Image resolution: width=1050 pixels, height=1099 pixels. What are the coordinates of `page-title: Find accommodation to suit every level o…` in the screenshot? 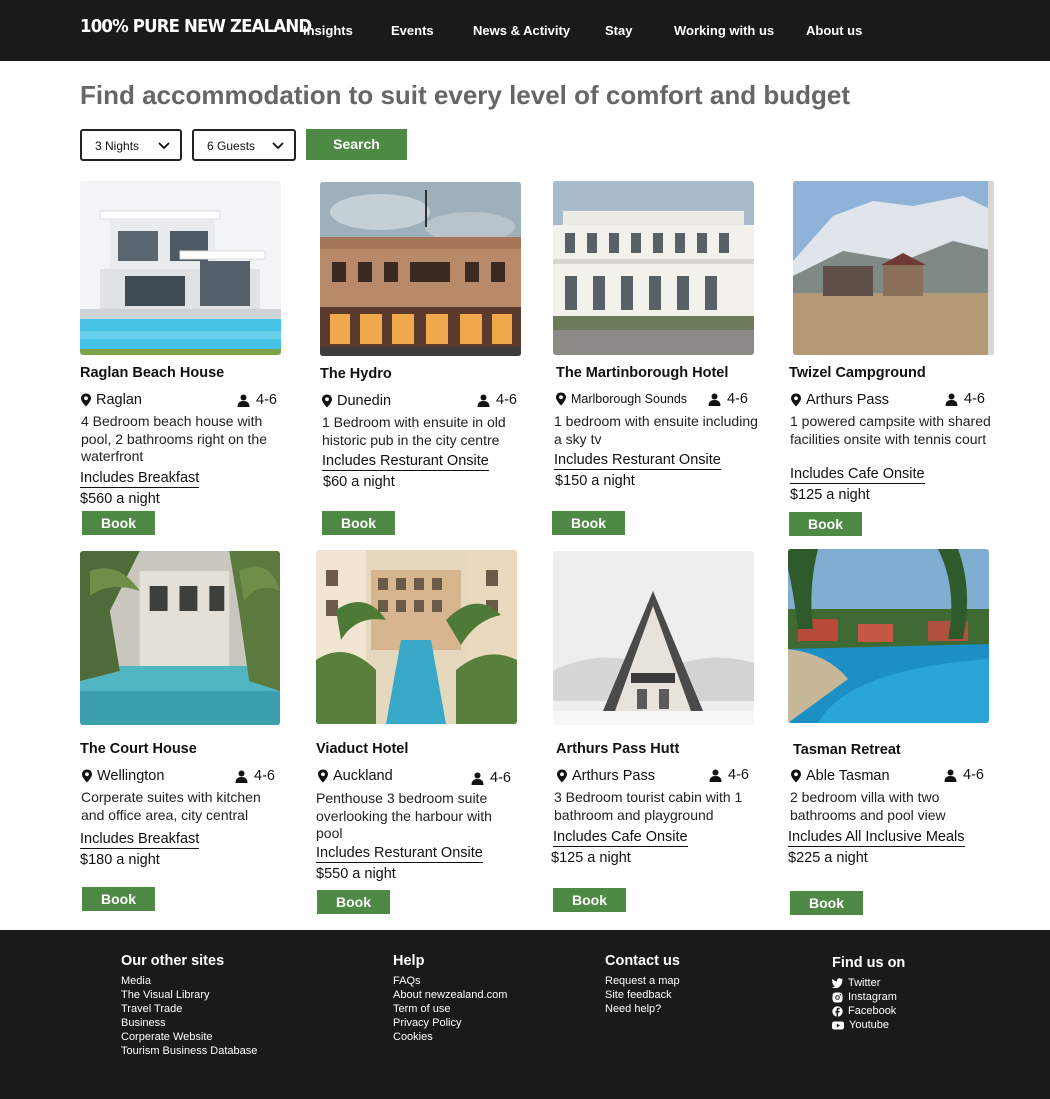 It's located at (465, 95).